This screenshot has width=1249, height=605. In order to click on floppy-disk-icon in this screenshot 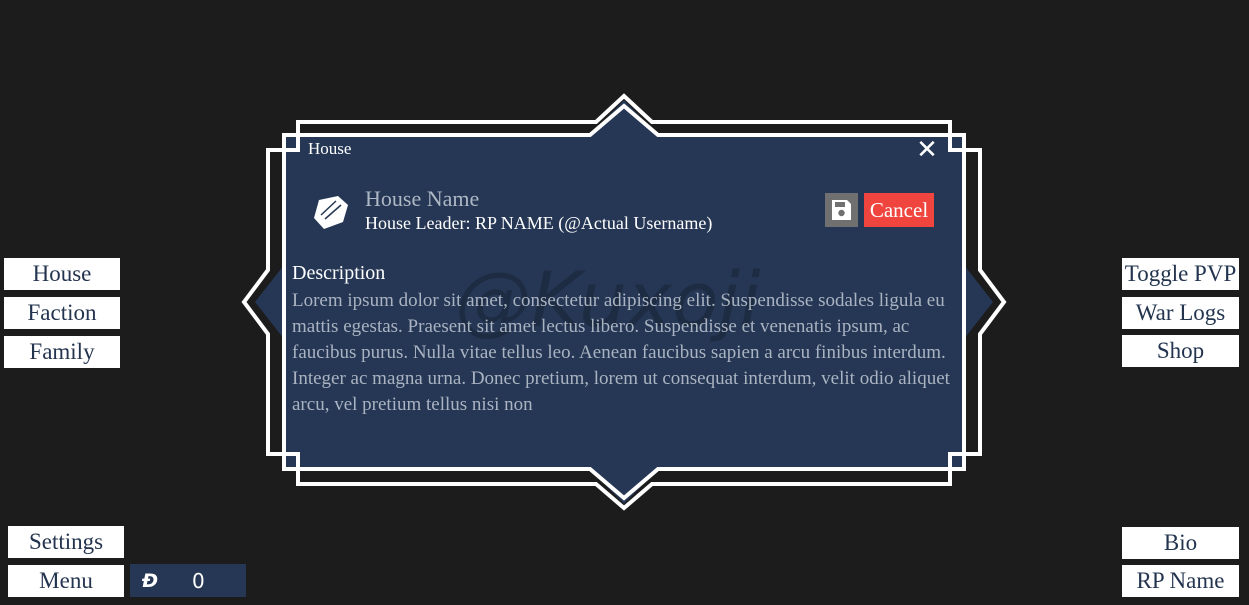, I will do `click(841, 210)`.